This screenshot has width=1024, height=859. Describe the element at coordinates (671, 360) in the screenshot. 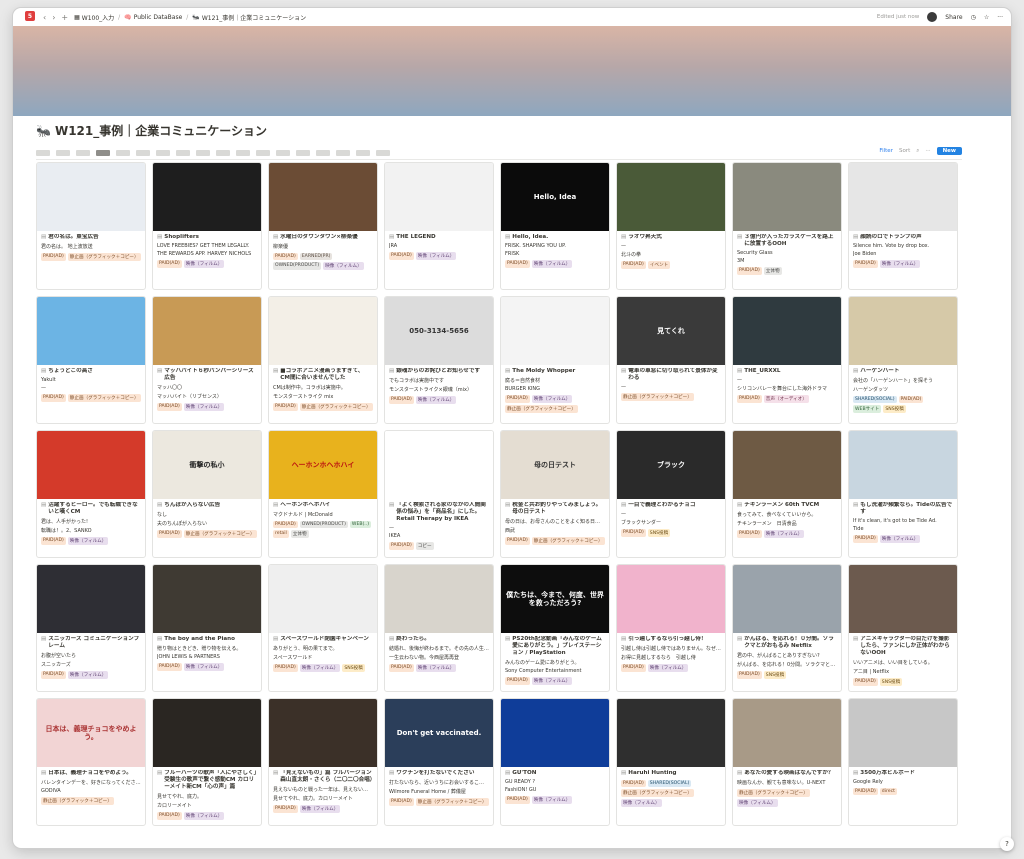

I see `gallery-card: 見てくれ ▤ 電車の車窓に切り取られて景体が変わる — 静止画（グラフィック＋コピー）` at that location.